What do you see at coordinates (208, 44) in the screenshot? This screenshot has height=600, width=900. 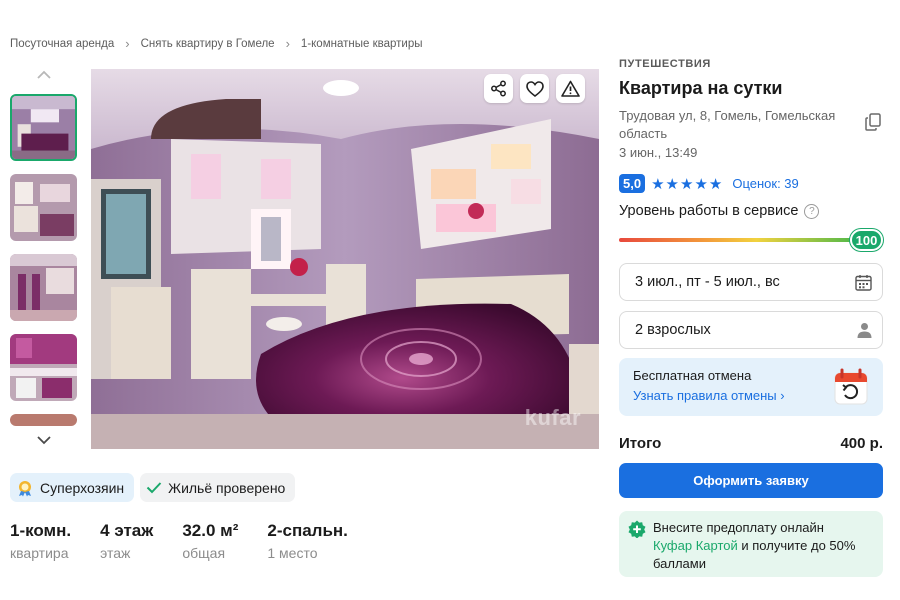 I see `breadcrumb-item-gomel: Снять квартиру в Гомеле` at bounding box center [208, 44].